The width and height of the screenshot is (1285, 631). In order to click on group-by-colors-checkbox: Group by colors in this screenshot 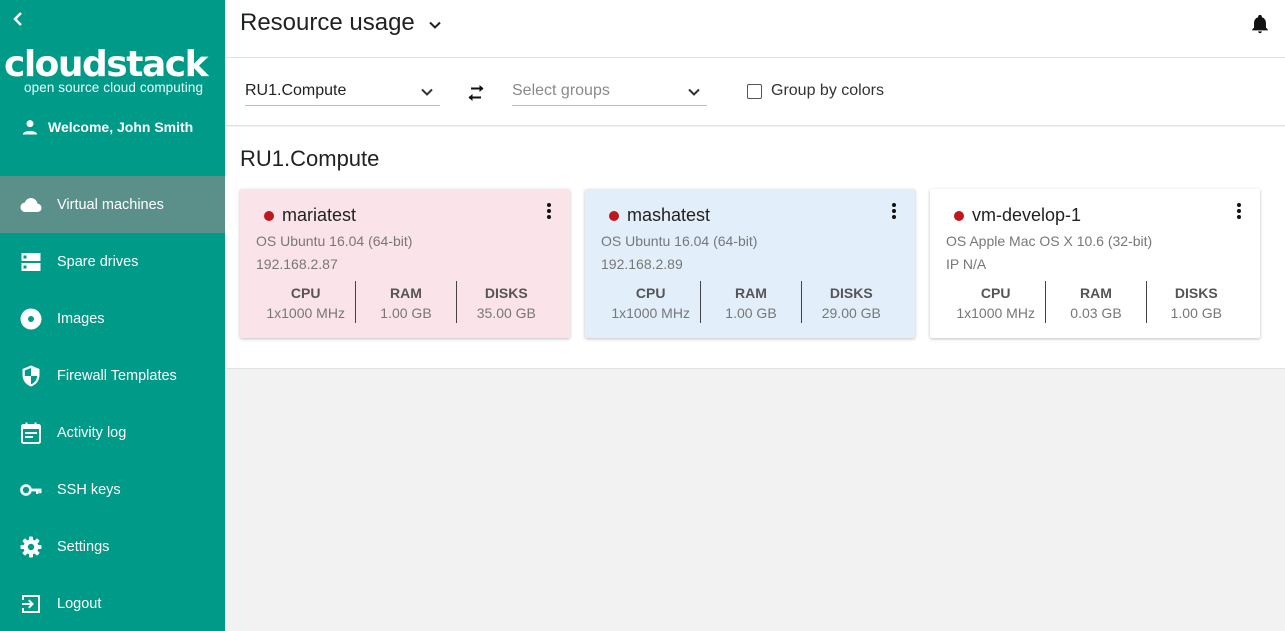, I will do `click(815, 91)`.